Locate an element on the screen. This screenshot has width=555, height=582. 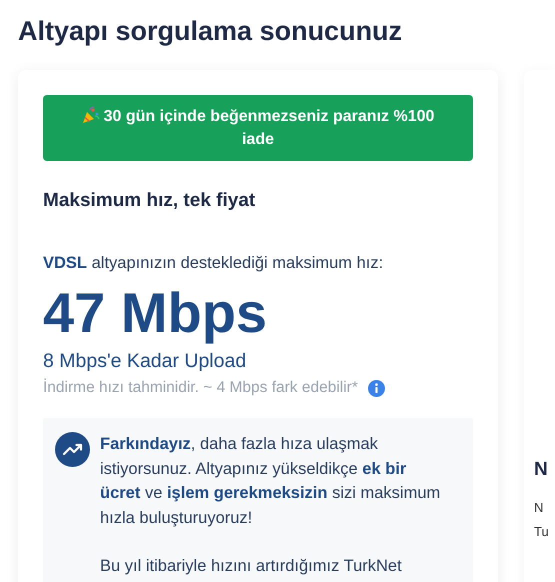
speed-value: 47 Mbps is located at coordinates (155, 313).